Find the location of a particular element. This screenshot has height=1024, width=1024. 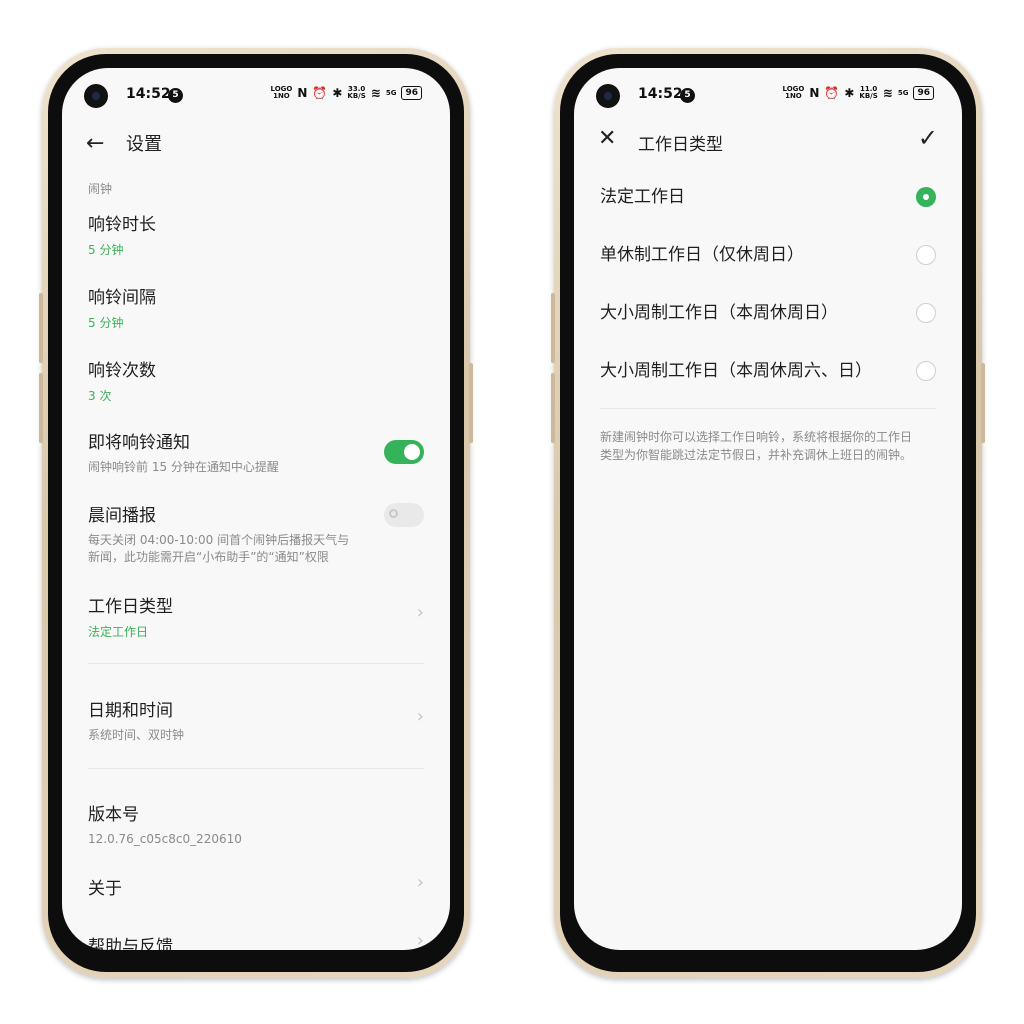

option-label: 单休制工作日（仅休周日） is located at coordinates (702, 255).